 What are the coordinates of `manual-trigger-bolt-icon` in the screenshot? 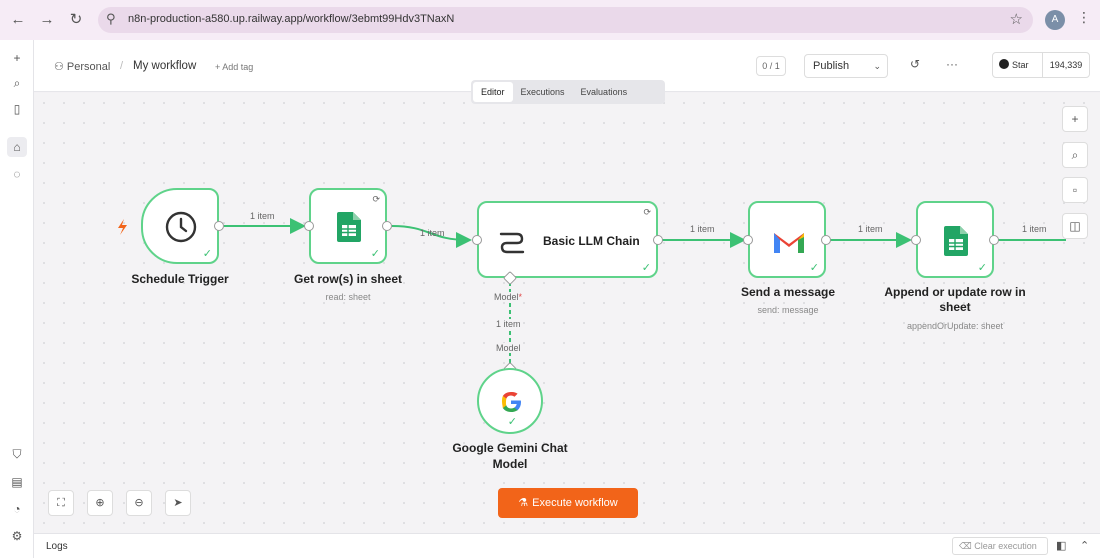 It's located at (122, 227).